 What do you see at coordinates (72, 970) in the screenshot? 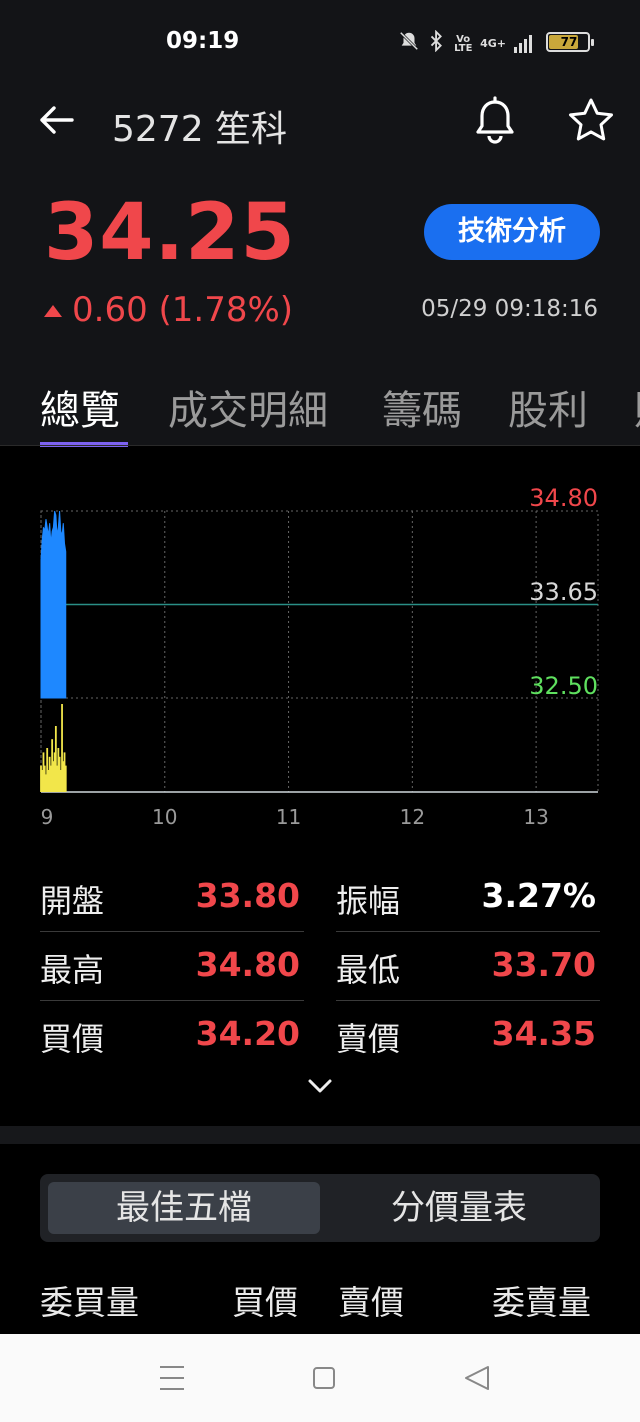
I see `stat-label: 最高` at bounding box center [72, 970].